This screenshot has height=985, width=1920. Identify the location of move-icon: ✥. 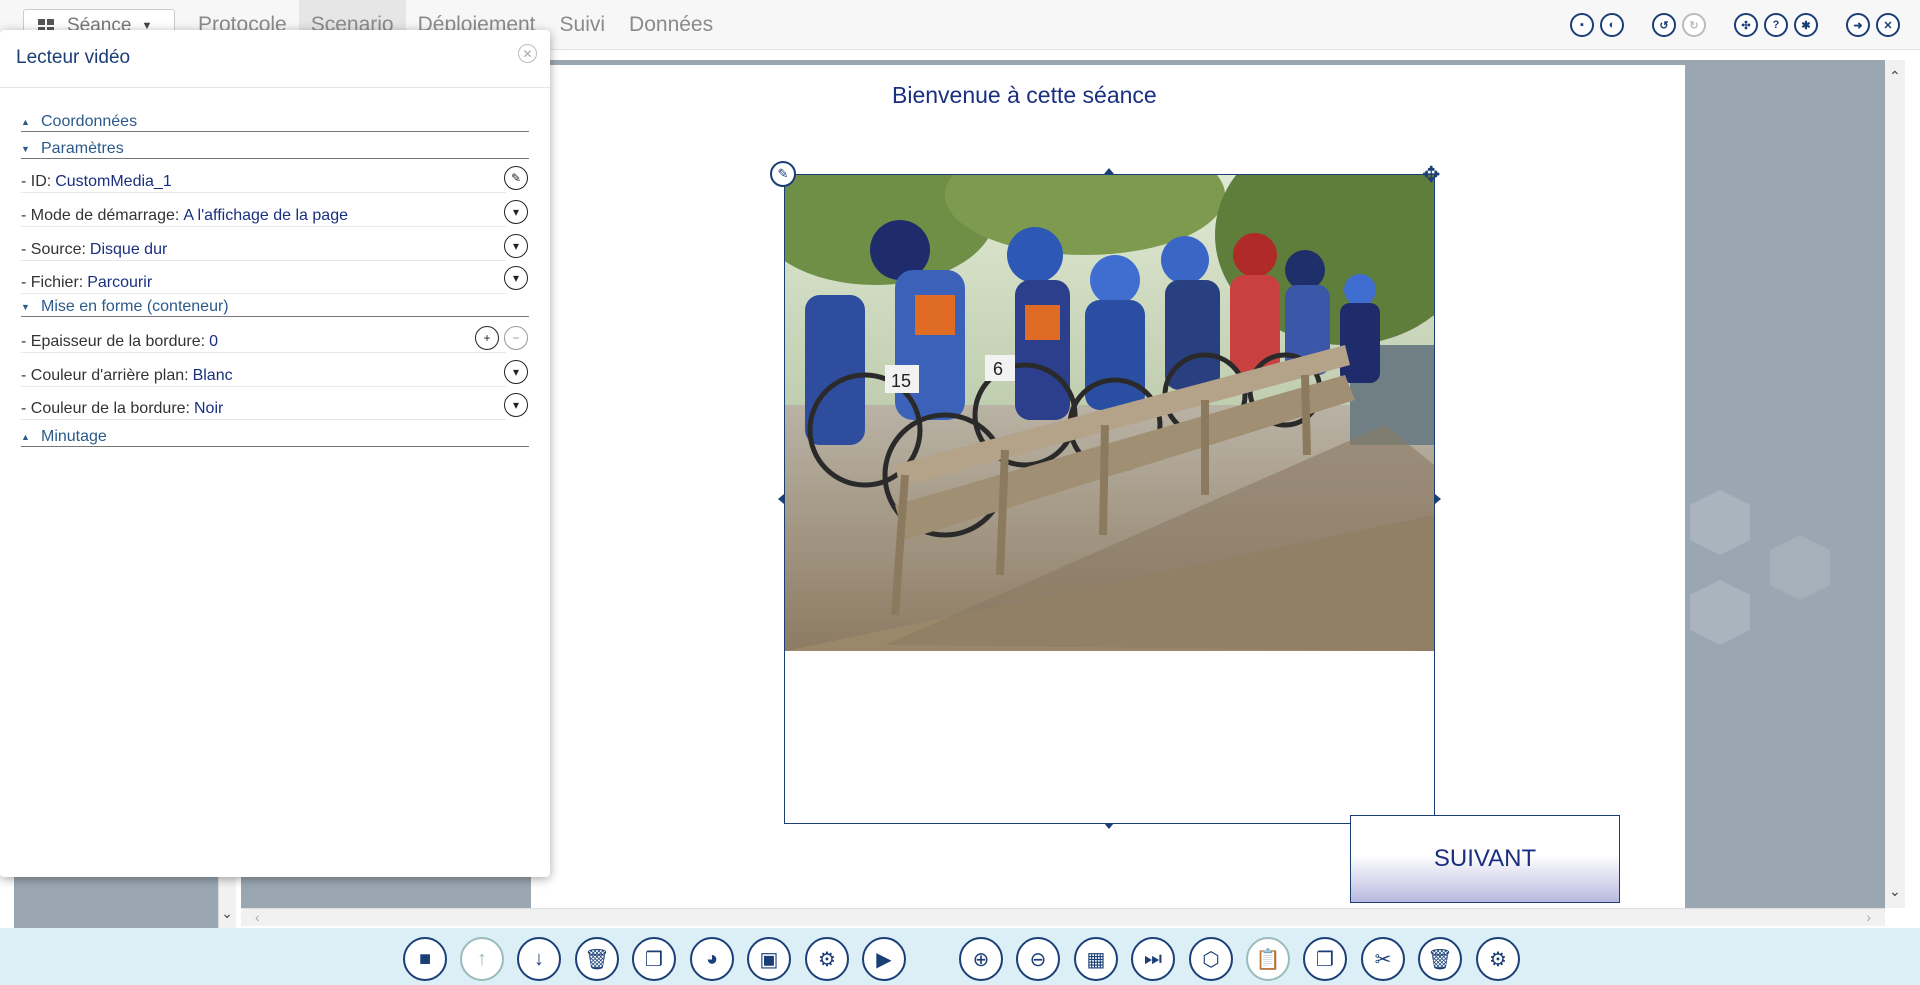
(1431, 175).